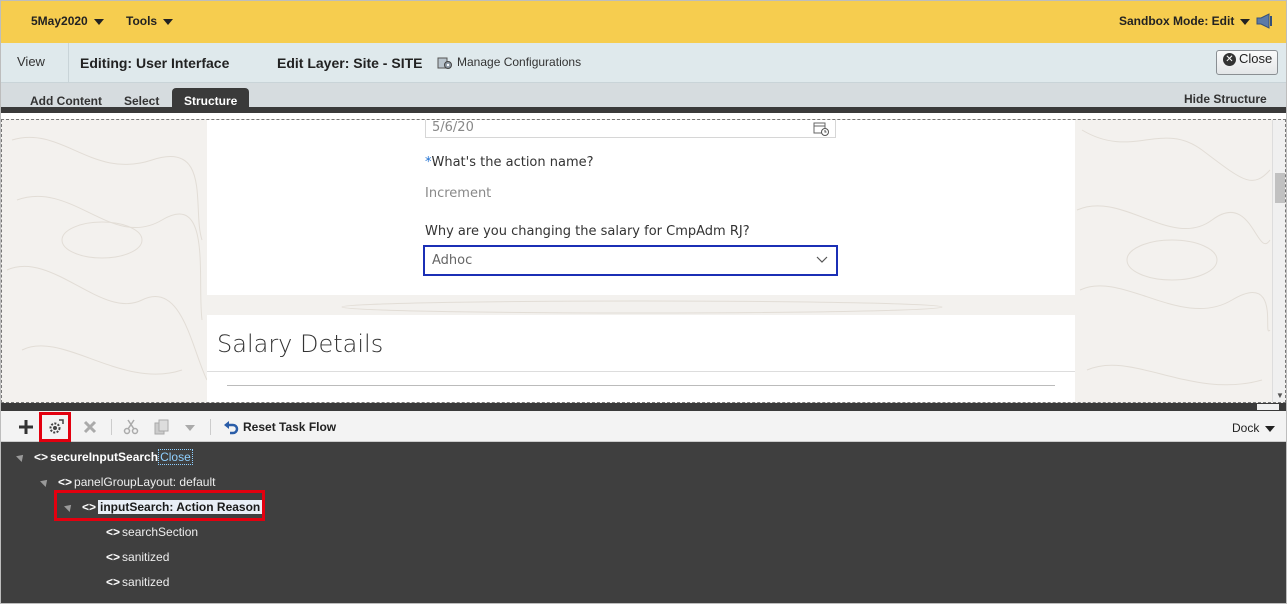 The image size is (1287, 604). I want to click on action-reason-value: Adhoc, so click(452, 260).